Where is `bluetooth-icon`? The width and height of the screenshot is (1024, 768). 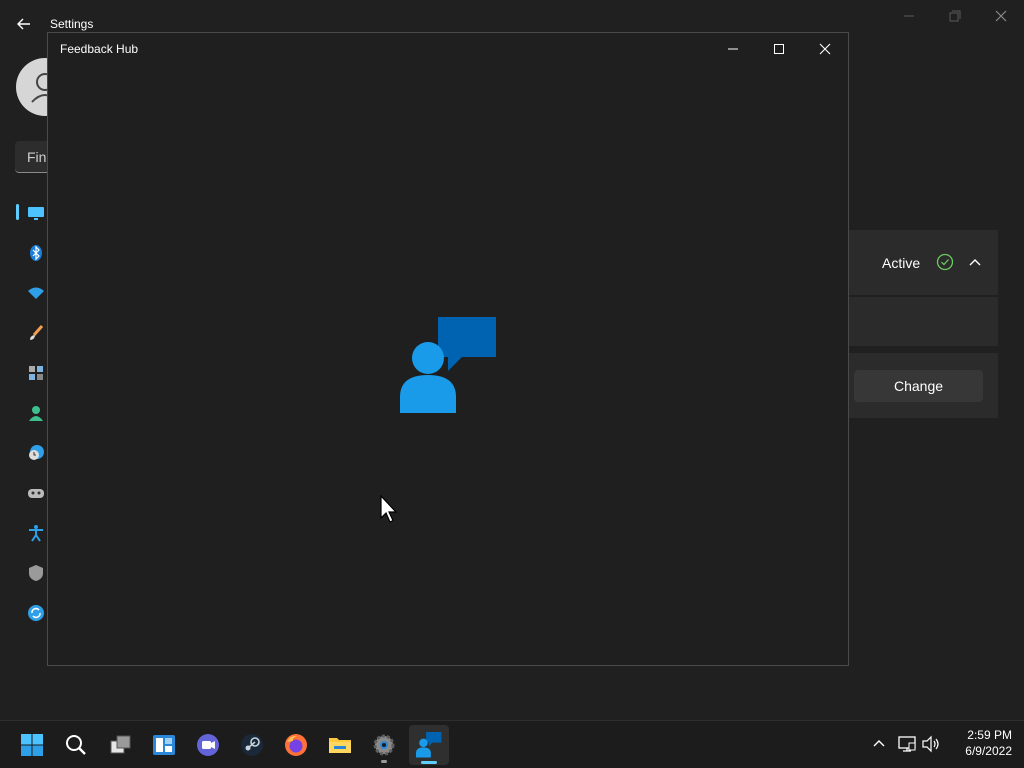
bluetooth-icon is located at coordinates (36, 253).